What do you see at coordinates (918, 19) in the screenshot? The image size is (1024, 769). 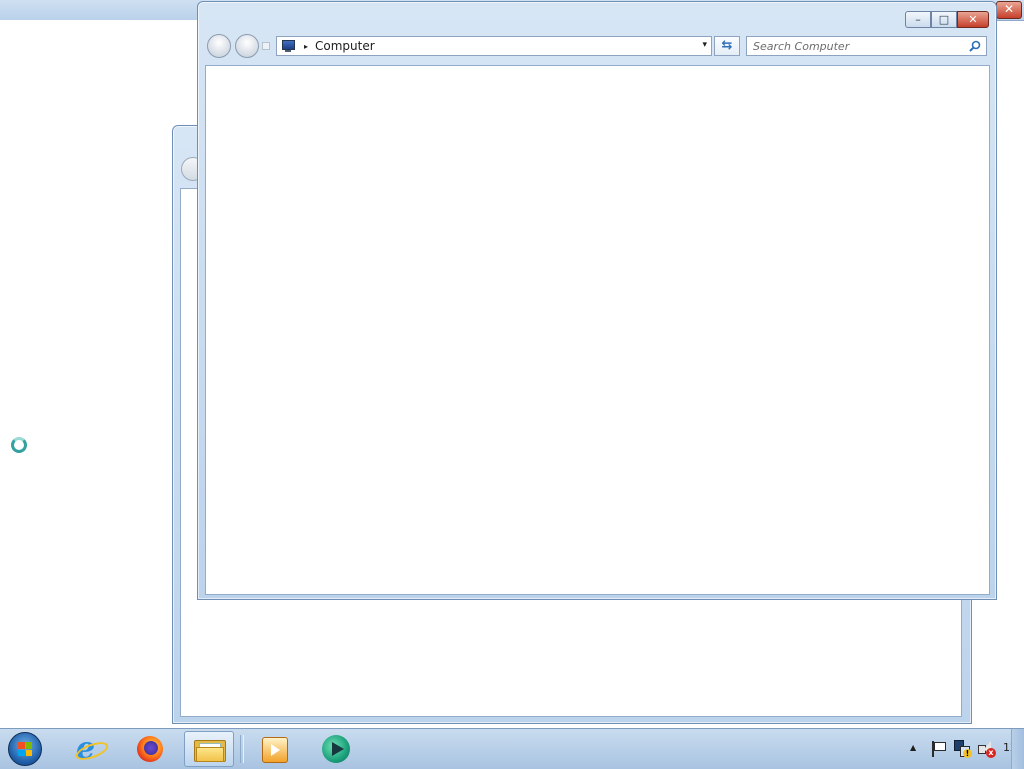 I see `minimize-button: –` at bounding box center [918, 19].